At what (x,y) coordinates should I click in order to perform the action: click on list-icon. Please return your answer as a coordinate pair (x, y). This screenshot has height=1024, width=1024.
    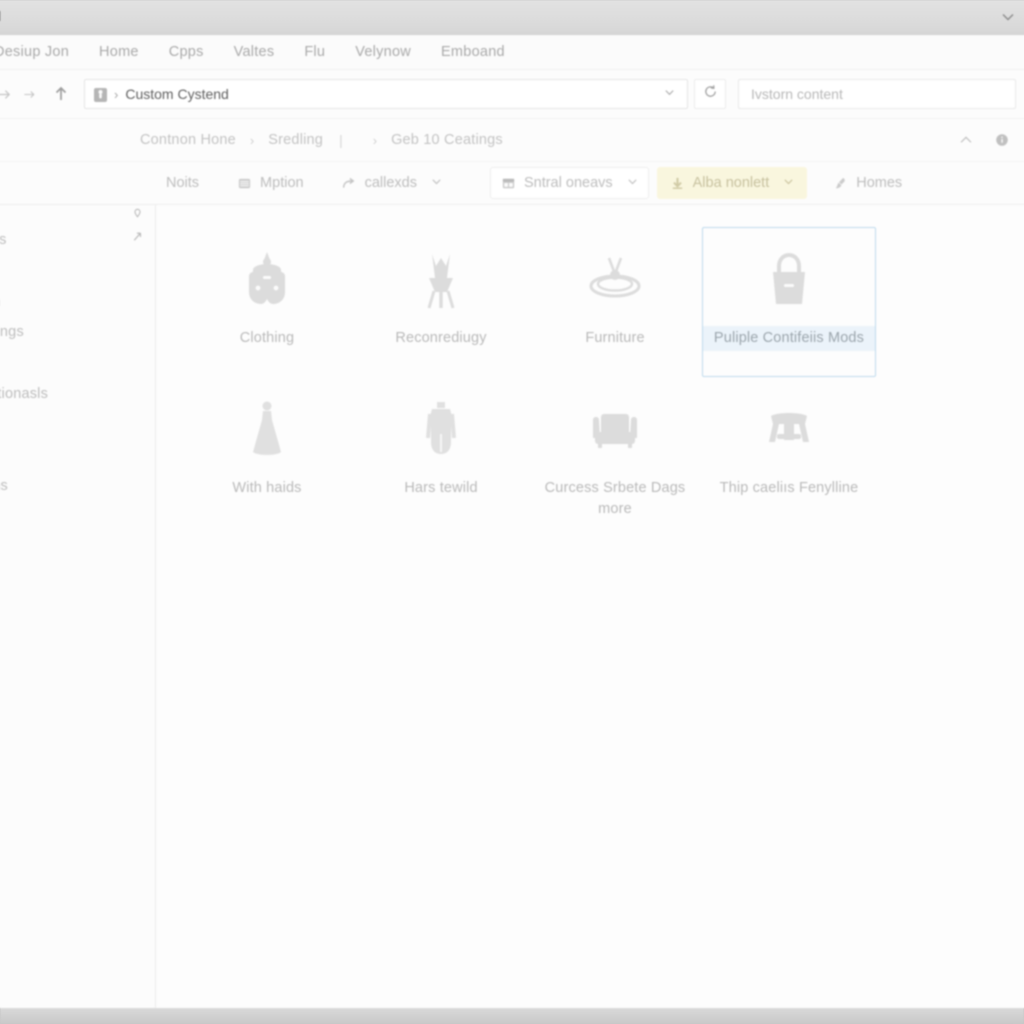
    Looking at the image, I should click on (244, 183).